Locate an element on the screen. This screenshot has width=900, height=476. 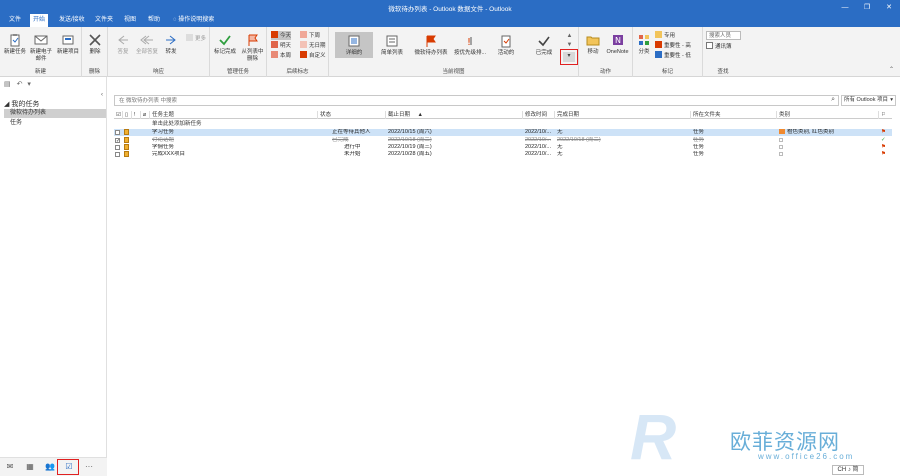
column-attachment-icon: ⌀ is located at coordinates (145, 115).